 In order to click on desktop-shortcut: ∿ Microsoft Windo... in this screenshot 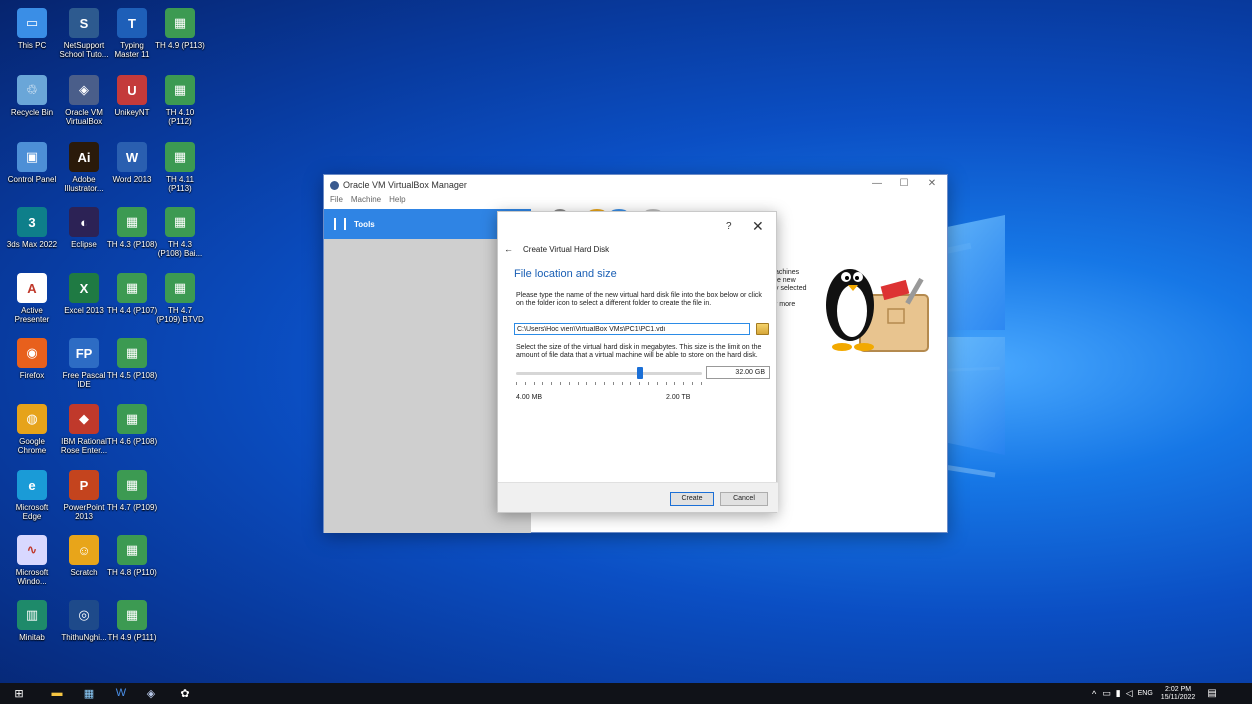, I will do `click(32, 567)`.